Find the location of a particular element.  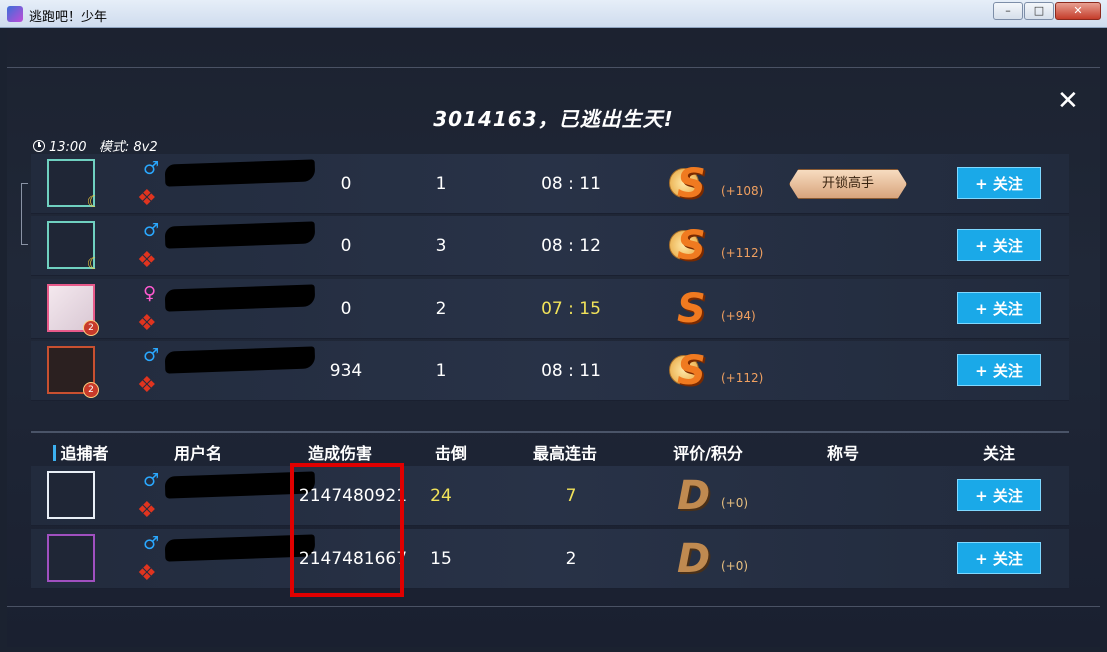

title-badge: 开锁高手 is located at coordinates (848, 184).